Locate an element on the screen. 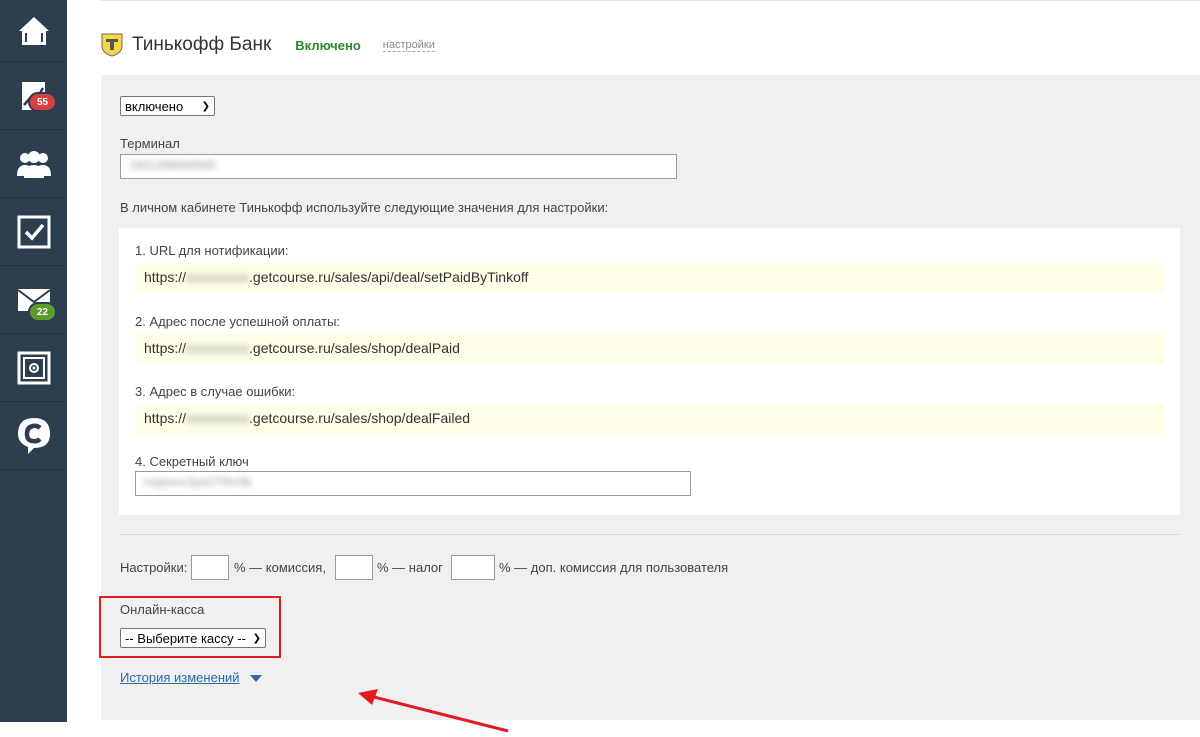 This screenshot has height=737, width=1200. history-link: История изменений is located at coordinates (180, 677).